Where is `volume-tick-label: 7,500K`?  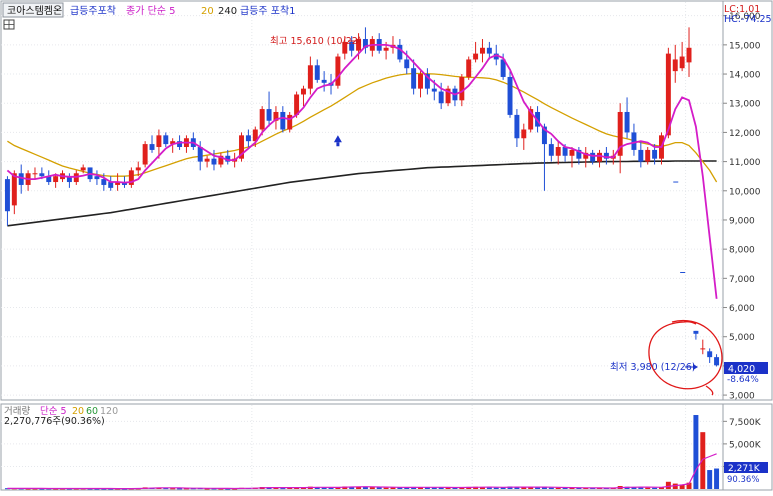 volume-tick-label: 7,500K is located at coordinates (745, 423).